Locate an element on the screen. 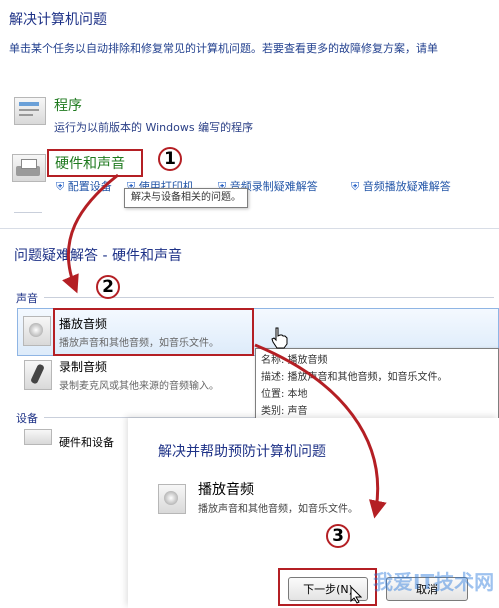  sound-section-label: 声音 is located at coordinates (27, 298).